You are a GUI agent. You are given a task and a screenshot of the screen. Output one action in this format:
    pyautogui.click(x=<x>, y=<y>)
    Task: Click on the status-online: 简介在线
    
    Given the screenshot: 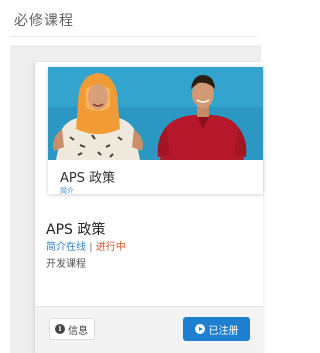 What is the action you would take?
    pyautogui.click(x=66, y=247)
    